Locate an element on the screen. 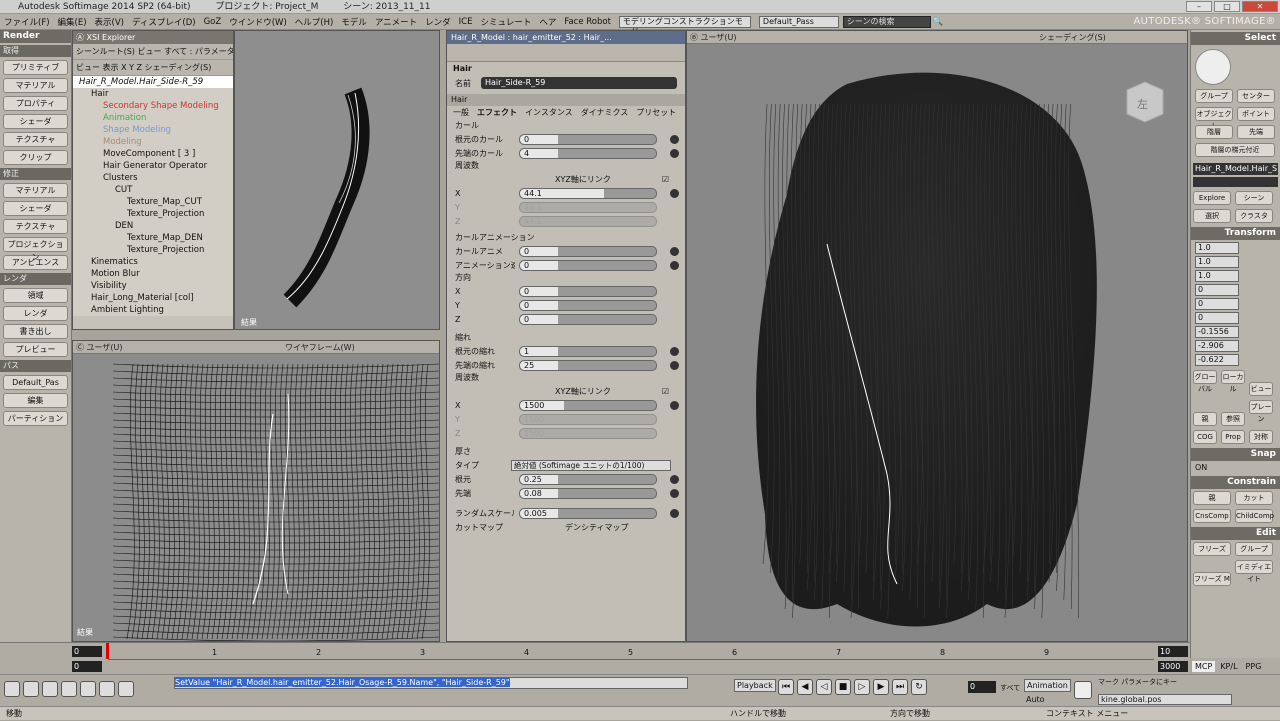 Image resolution: width=1280 pixels, height=721 pixels. thick-tip-slider: 0.08 is located at coordinates (588, 493).